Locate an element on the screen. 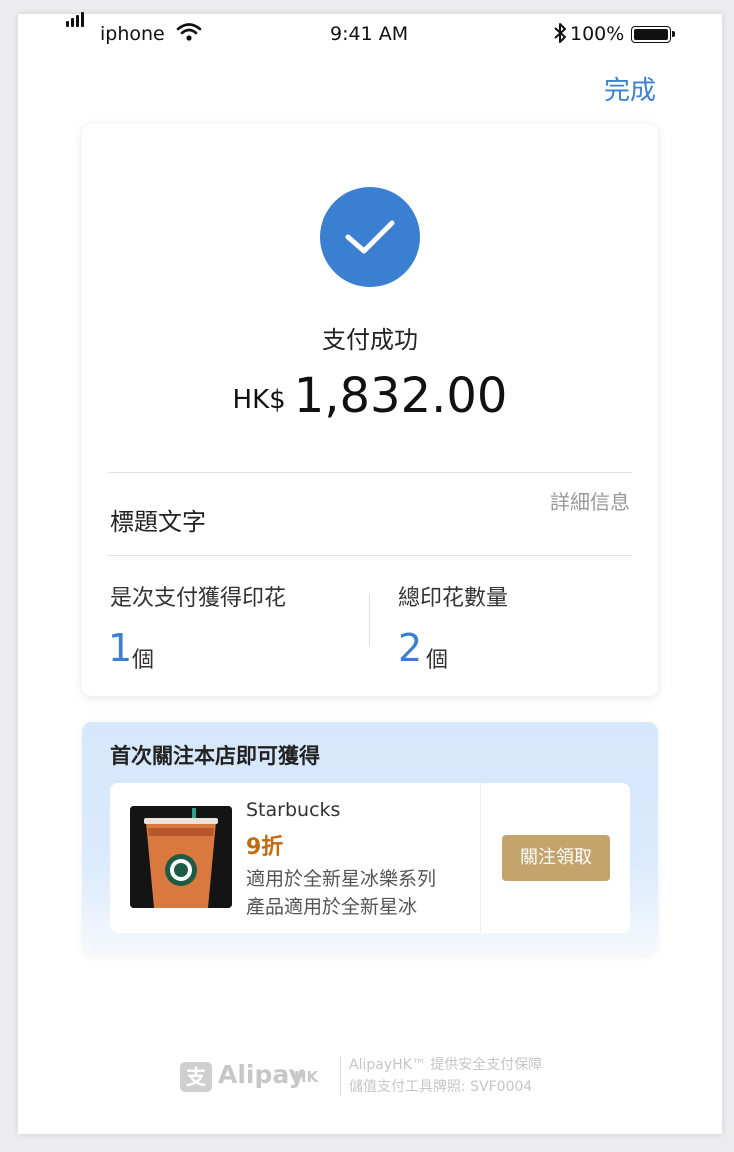 The width and height of the screenshot is (734, 1152). wifi-icon is located at coordinates (189, 34).